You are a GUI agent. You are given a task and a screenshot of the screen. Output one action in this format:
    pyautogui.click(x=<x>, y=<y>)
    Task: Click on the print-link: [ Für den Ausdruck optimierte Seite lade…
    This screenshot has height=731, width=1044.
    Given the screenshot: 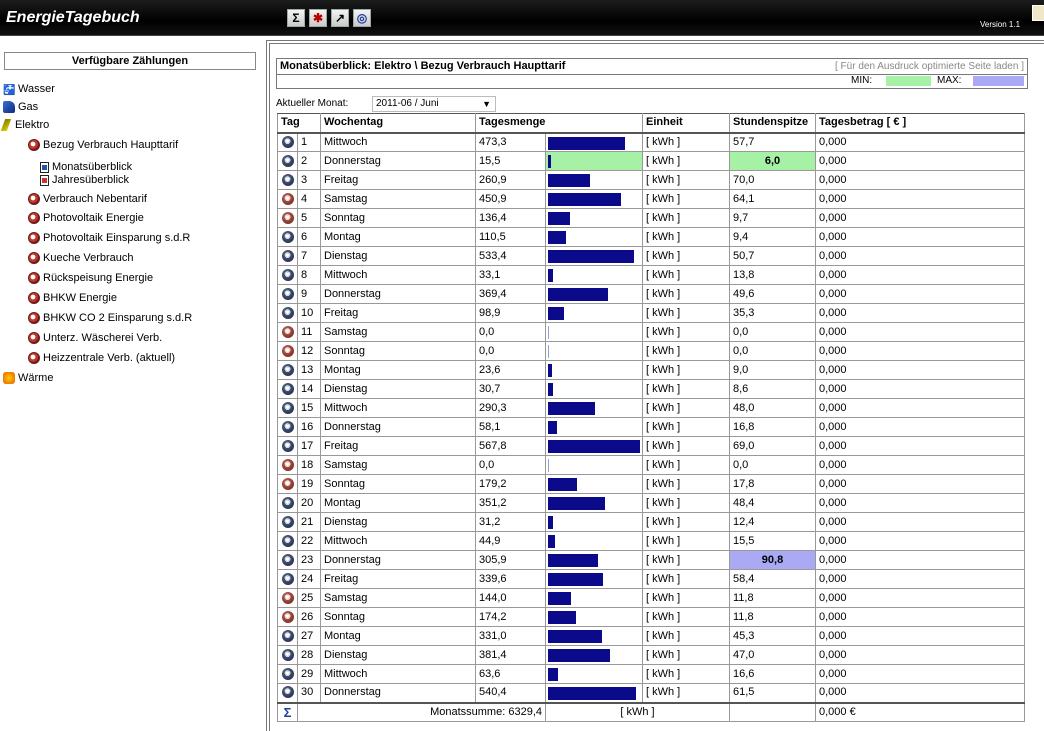 What is the action you would take?
    pyautogui.click(x=929, y=66)
    